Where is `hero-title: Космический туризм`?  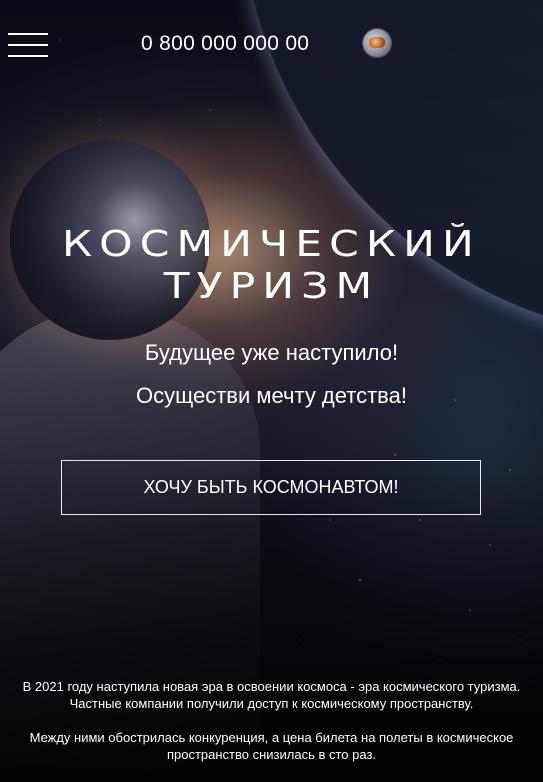 hero-title: Космический туризм is located at coordinates (271, 266).